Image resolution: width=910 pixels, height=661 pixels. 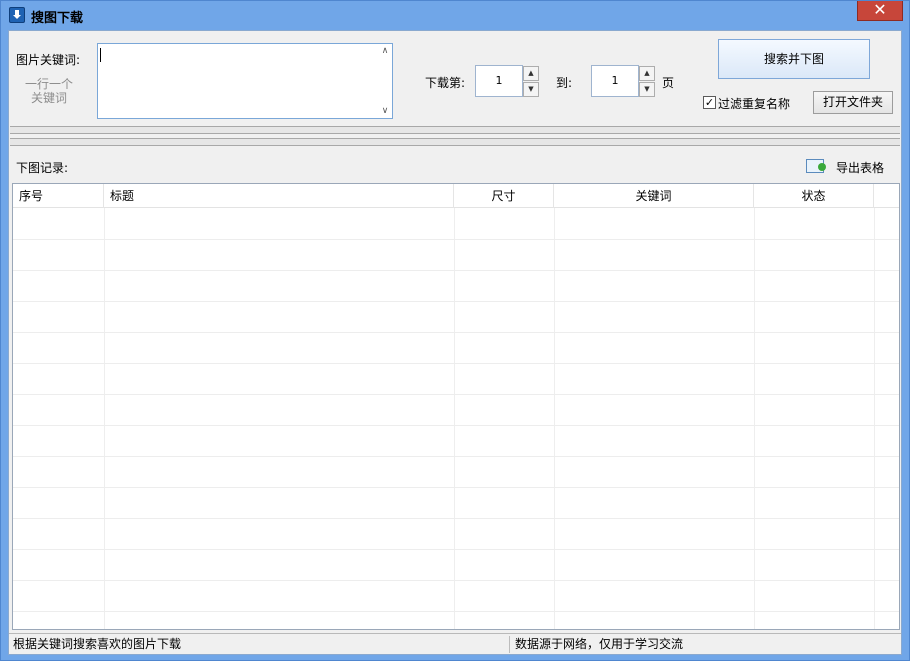 What do you see at coordinates (48, 84) in the screenshot?
I see `keywords-hint-line1: 一行一个` at bounding box center [48, 84].